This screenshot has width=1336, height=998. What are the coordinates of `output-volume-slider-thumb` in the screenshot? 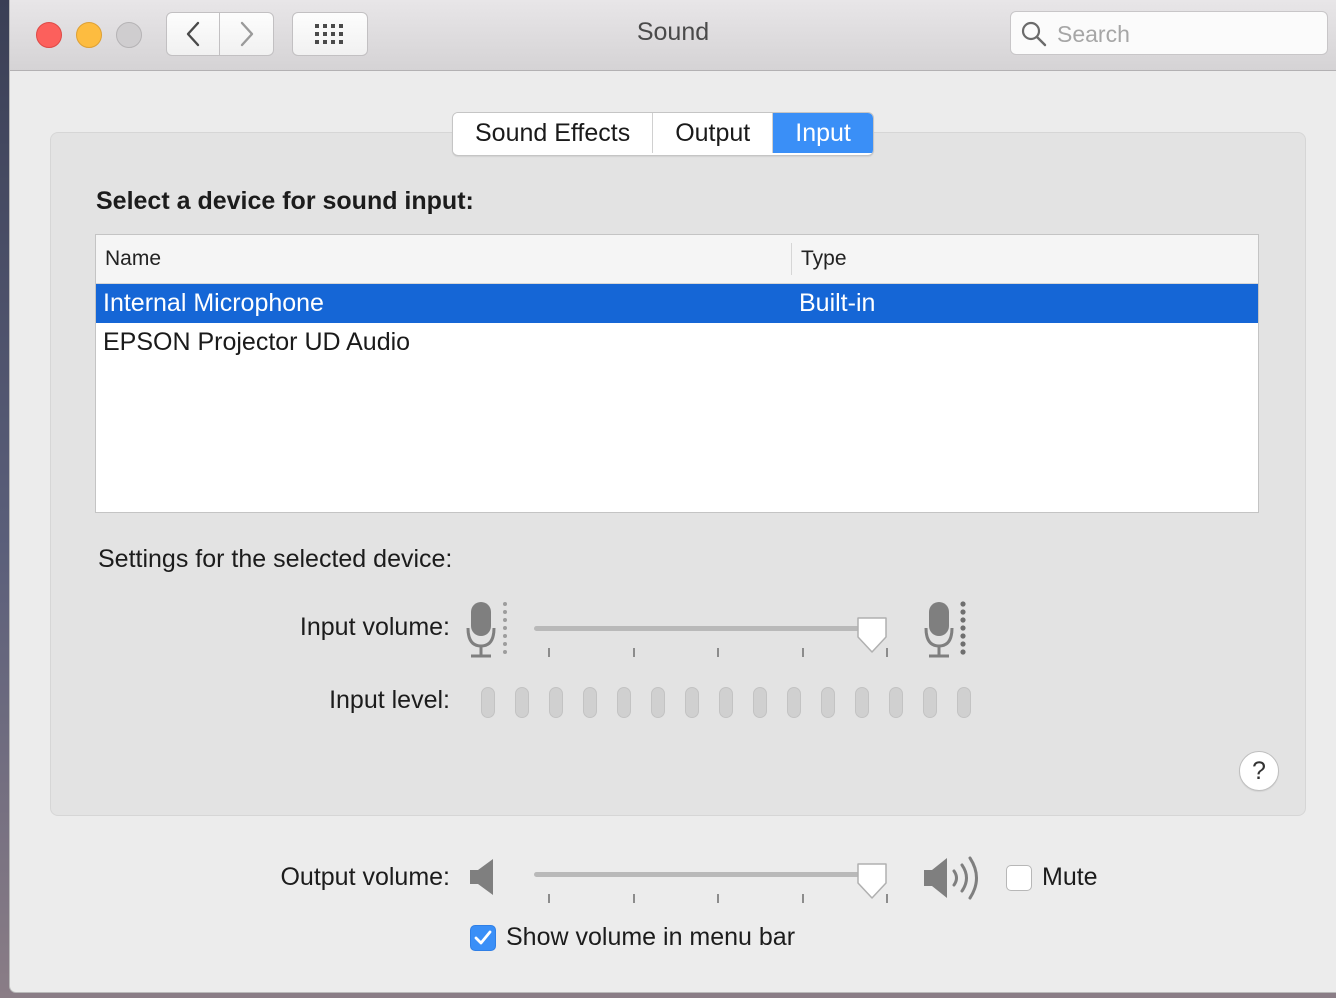 It's located at (872, 881).